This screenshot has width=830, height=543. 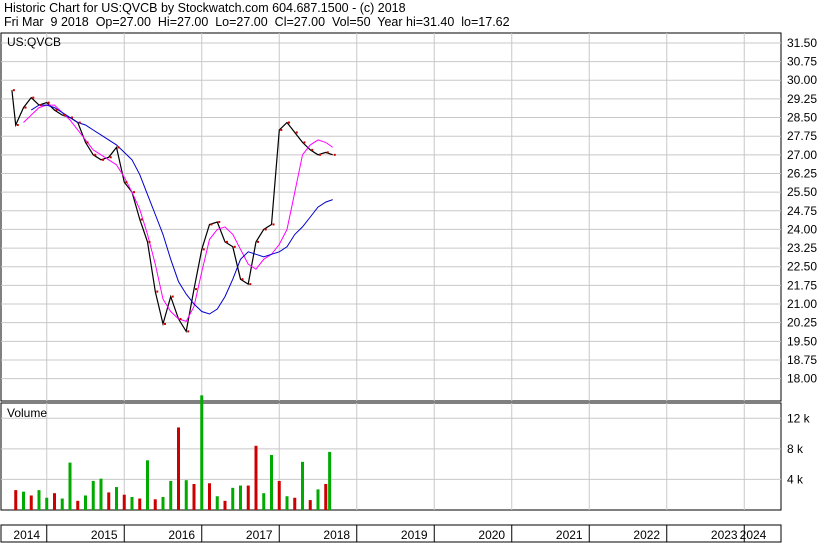 What do you see at coordinates (802, 285) in the screenshot?
I see `price-tick-label: 21.75` at bounding box center [802, 285].